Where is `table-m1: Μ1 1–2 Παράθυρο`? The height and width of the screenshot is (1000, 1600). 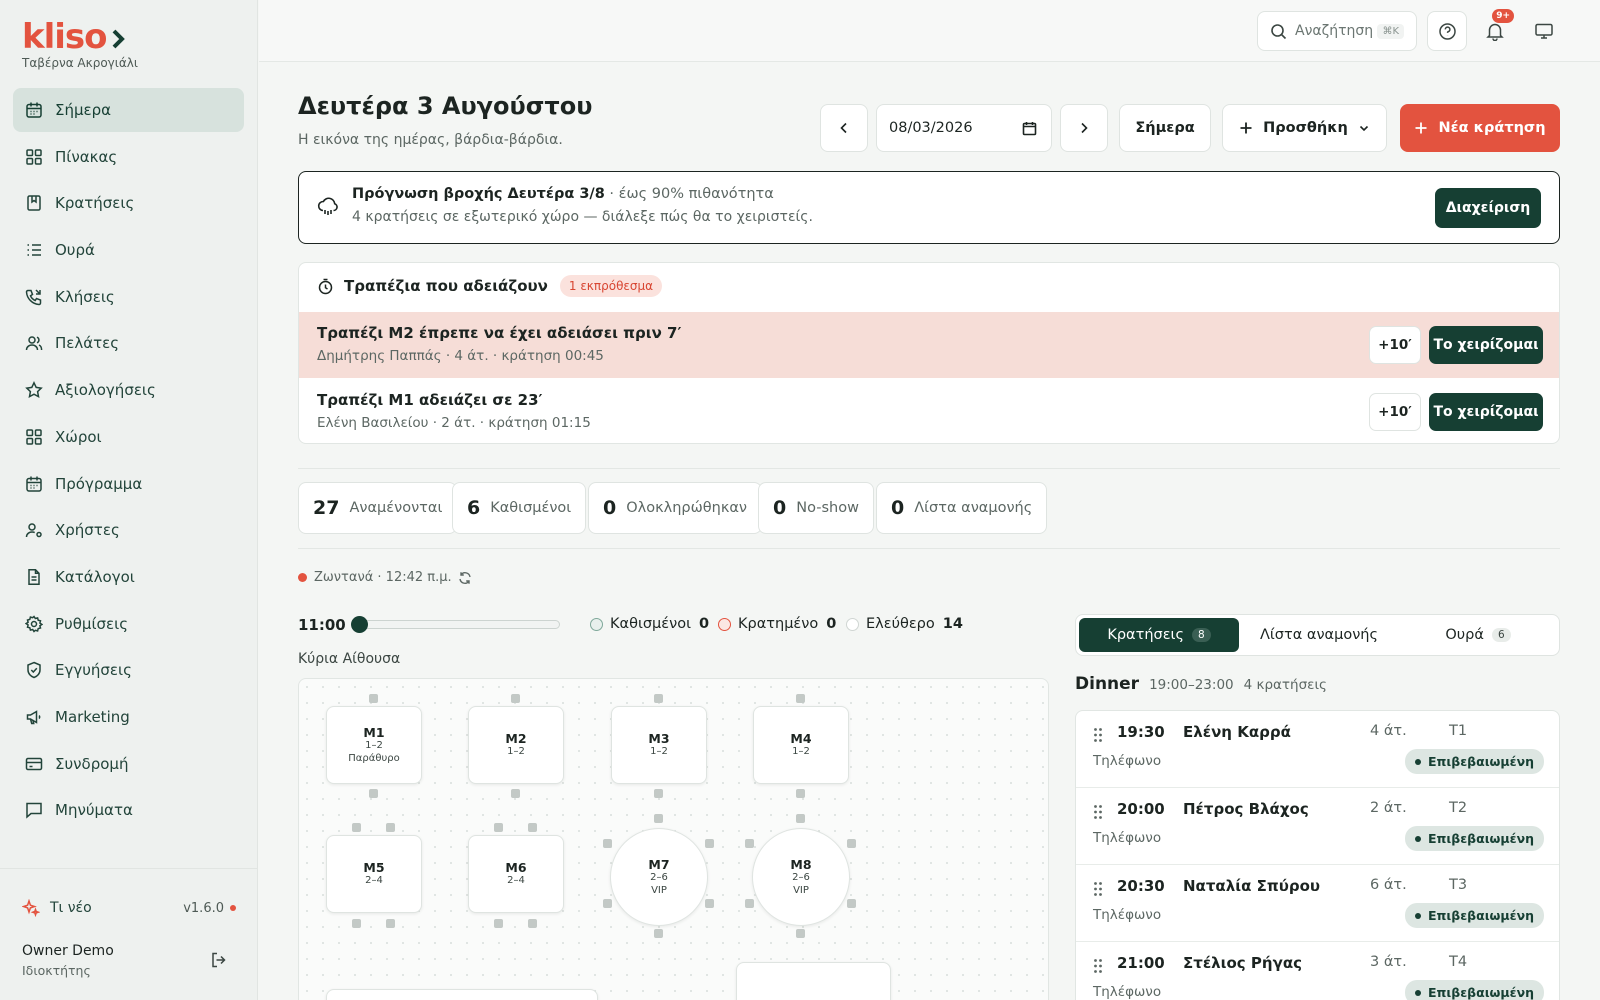
table-m1: Μ1 1–2 Παράθυρο is located at coordinates (374, 745).